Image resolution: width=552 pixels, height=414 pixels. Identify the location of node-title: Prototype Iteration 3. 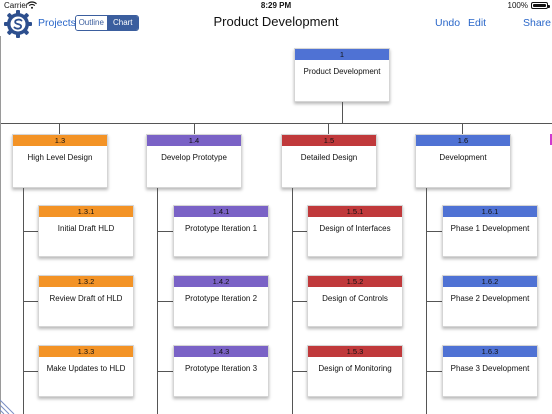
(221, 368).